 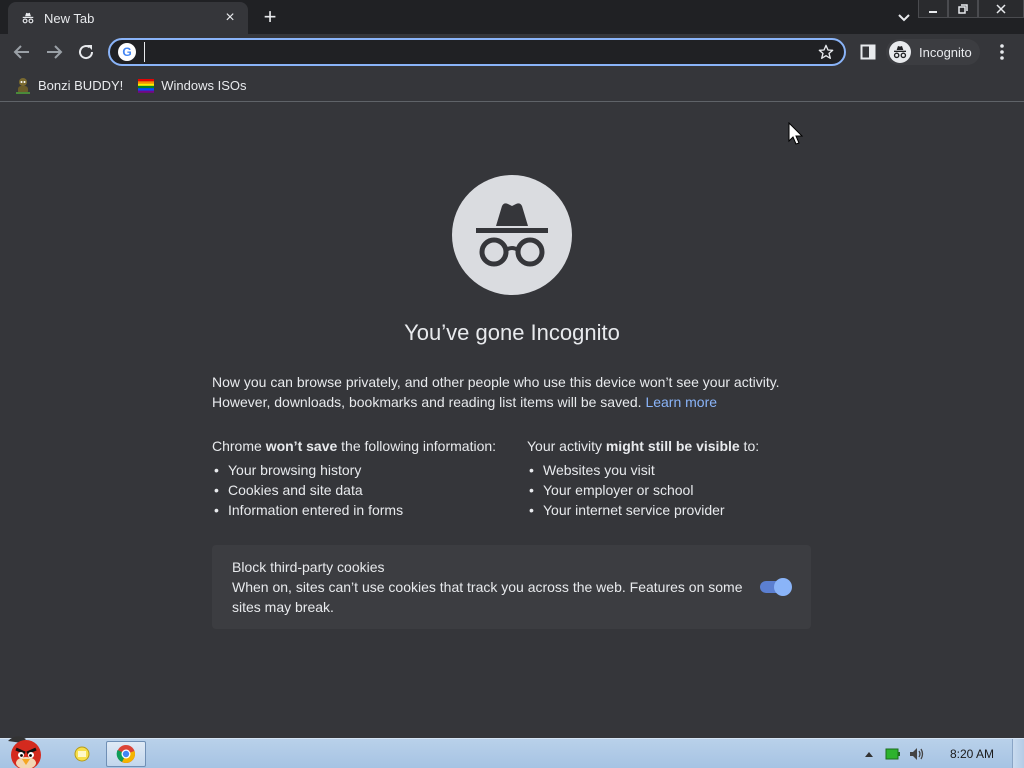 I want to click on cookie-title: Block third-party cookies, so click(x=308, y=567).